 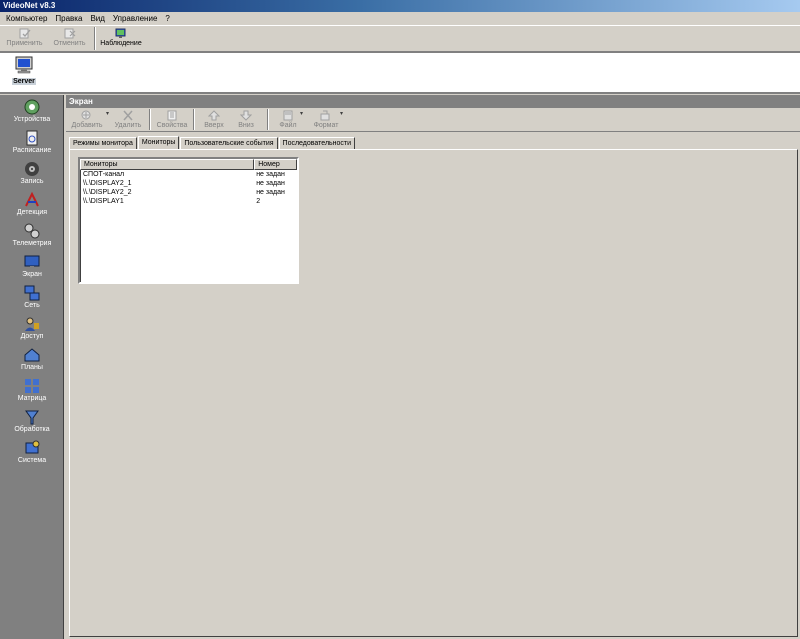 I want to click on server-item: Server, so click(x=24, y=72).